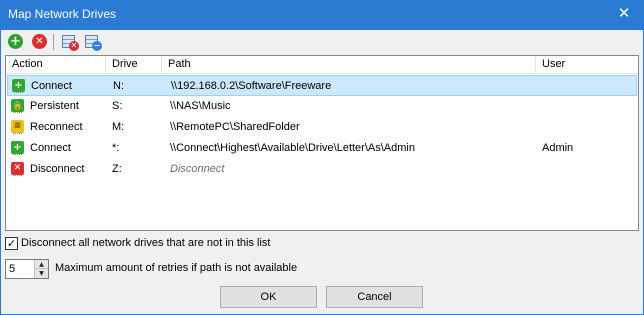 This screenshot has width=644, height=315. Describe the element at coordinates (558, 148) in the screenshot. I see `row-user: Admin` at that location.